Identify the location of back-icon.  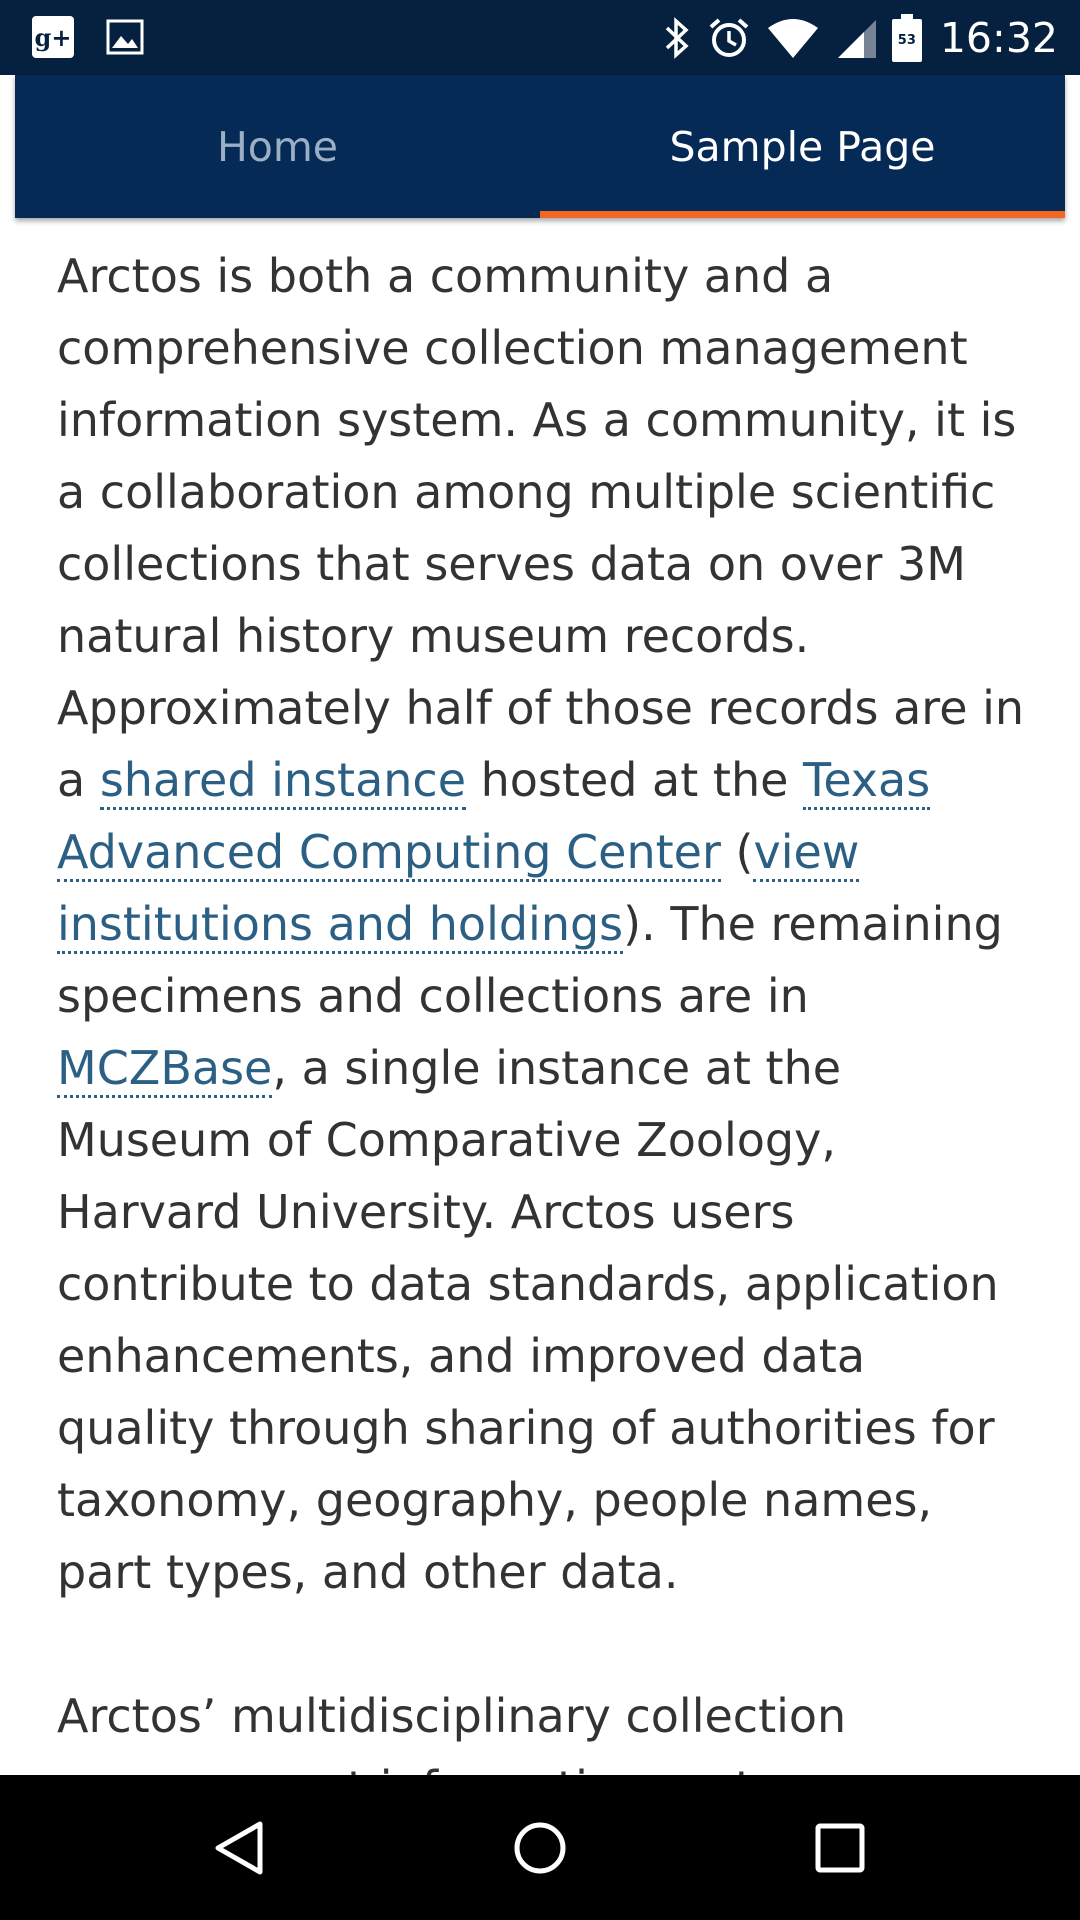
(239, 1847).